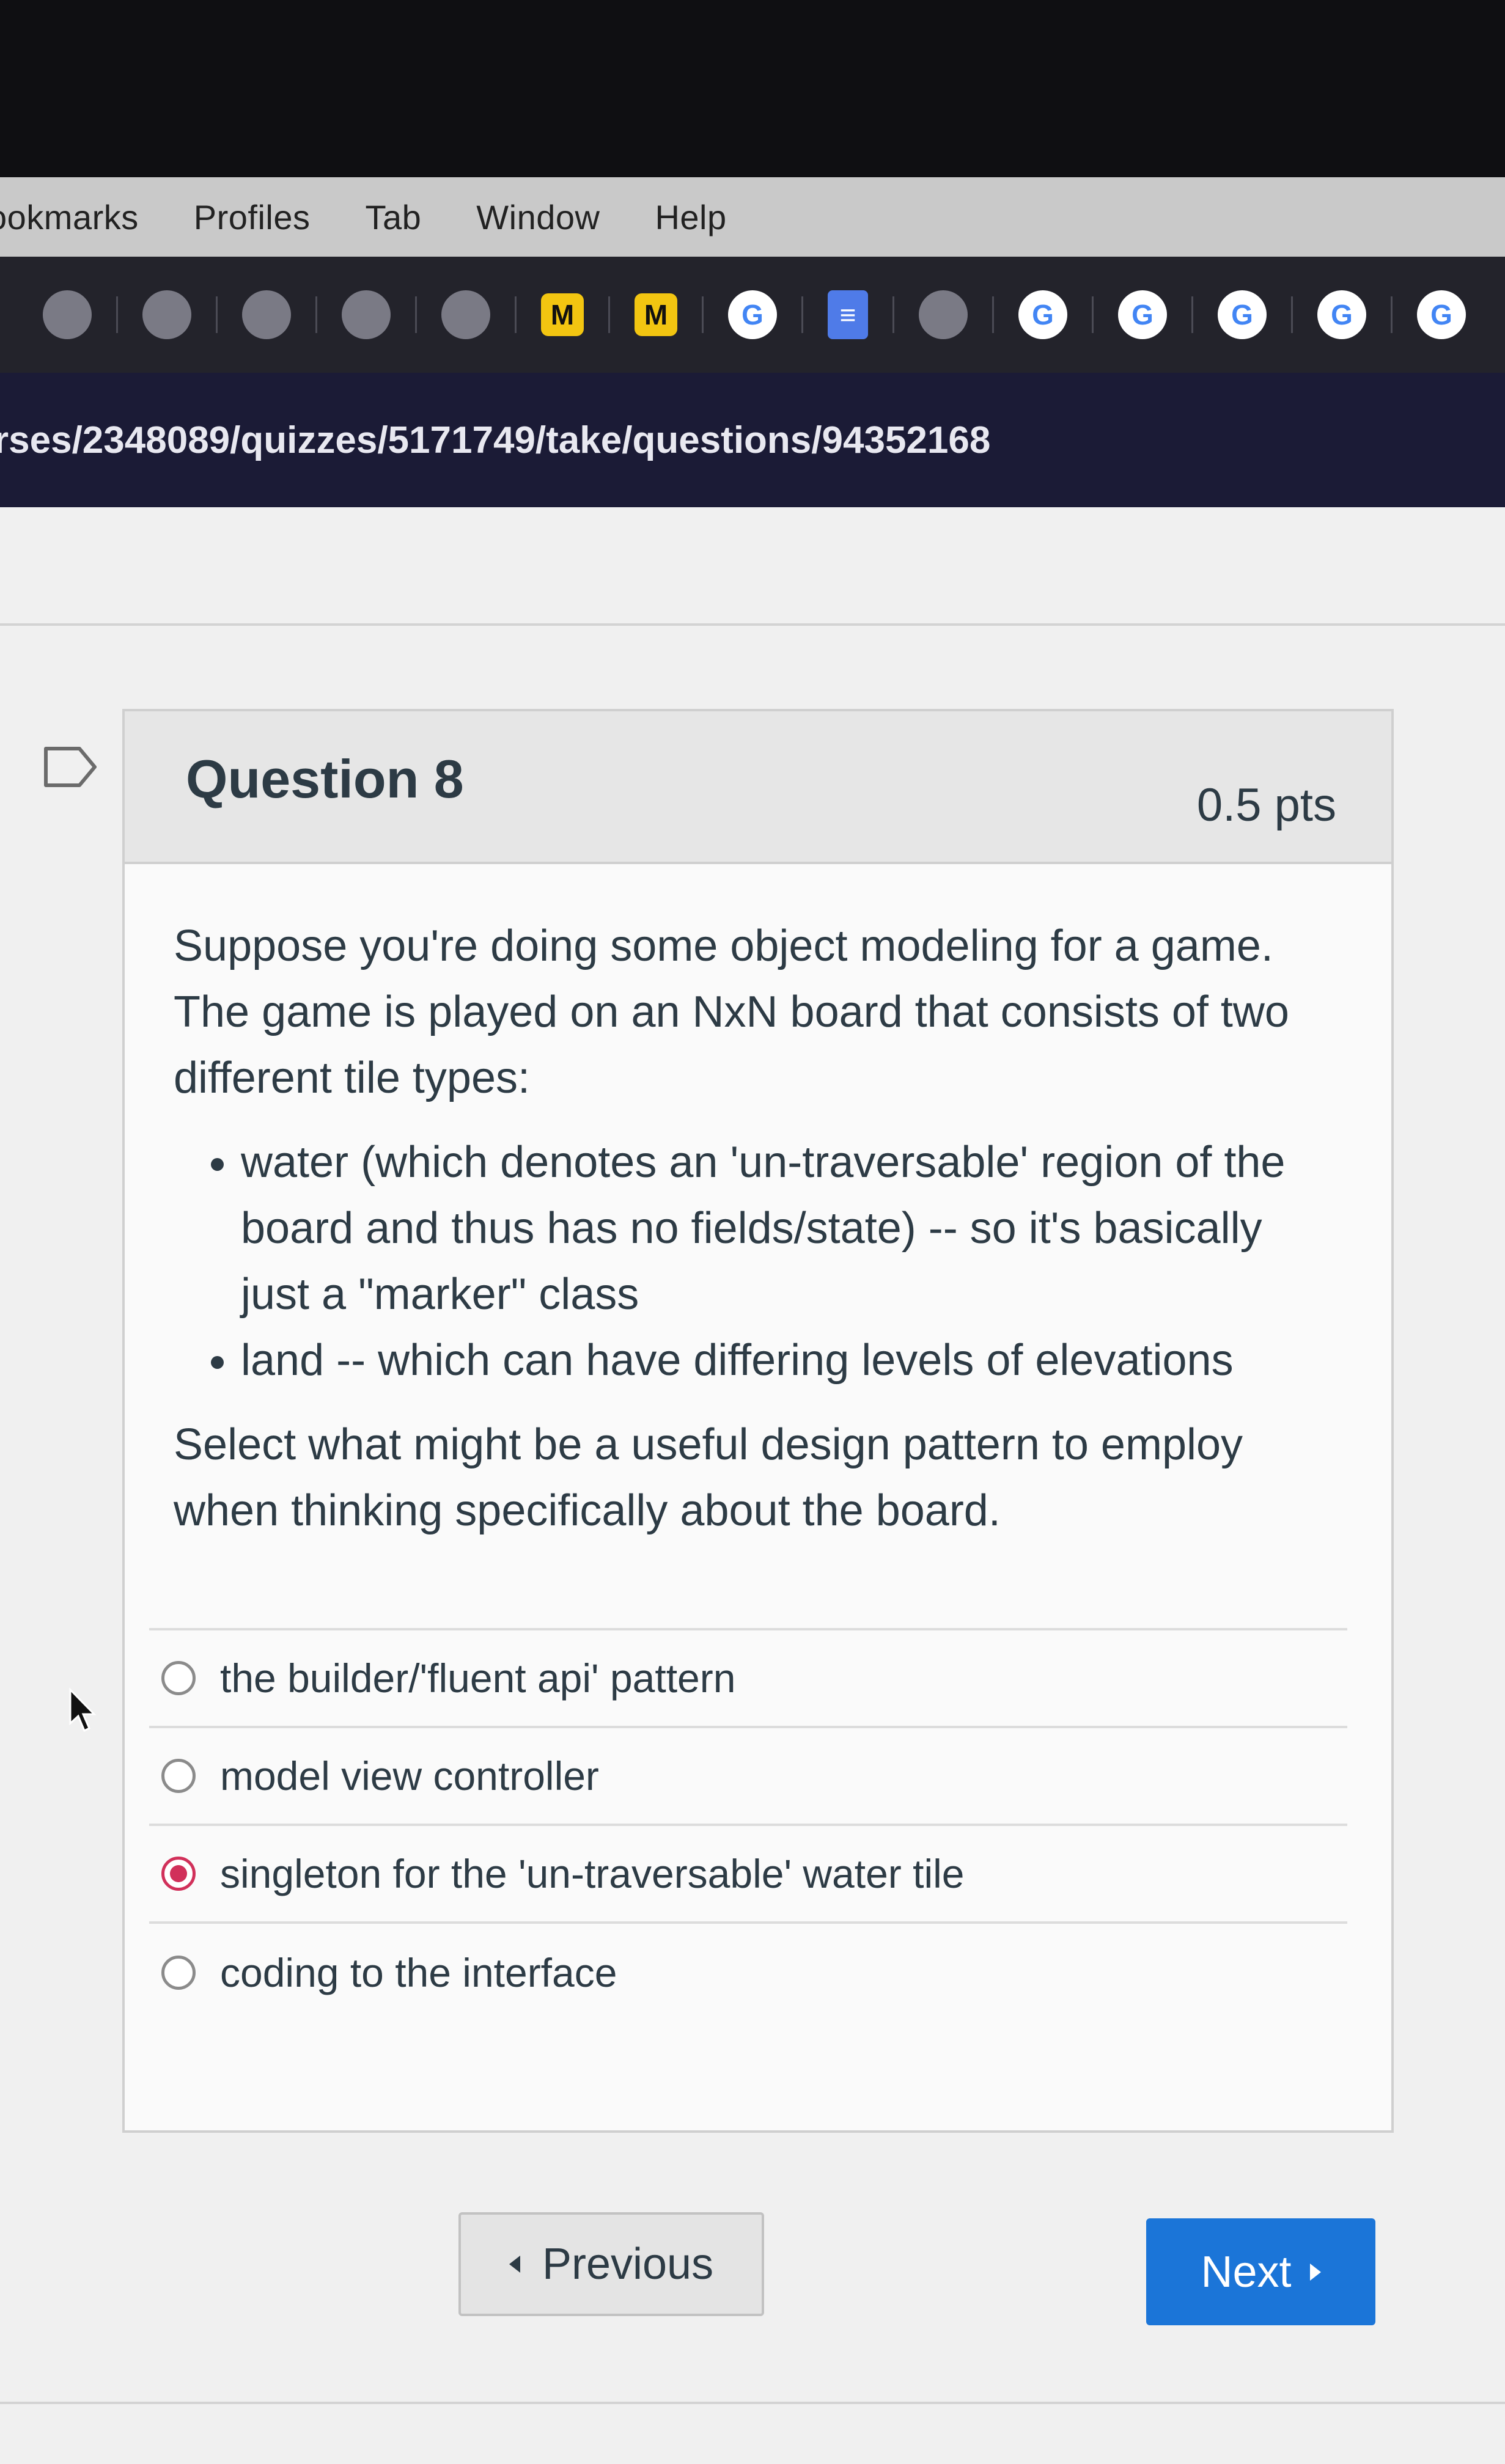 Image resolution: width=1505 pixels, height=2464 pixels. What do you see at coordinates (325, 779) in the screenshot?
I see `question-title: Question 8` at bounding box center [325, 779].